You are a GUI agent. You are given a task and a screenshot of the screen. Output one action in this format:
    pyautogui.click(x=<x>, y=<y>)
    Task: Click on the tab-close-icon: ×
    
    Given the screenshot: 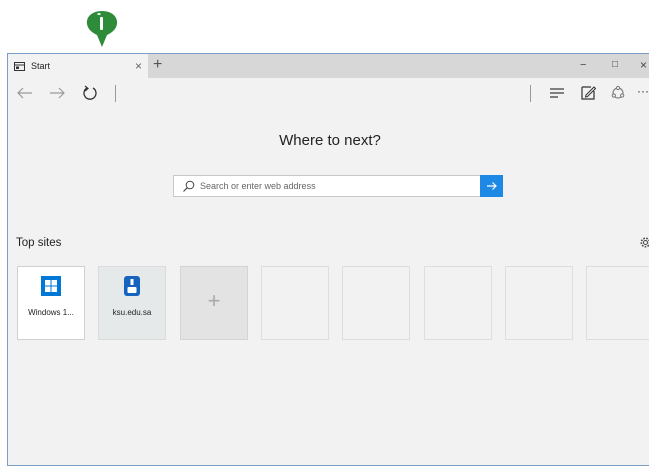 What is the action you would take?
    pyautogui.click(x=138, y=66)
    